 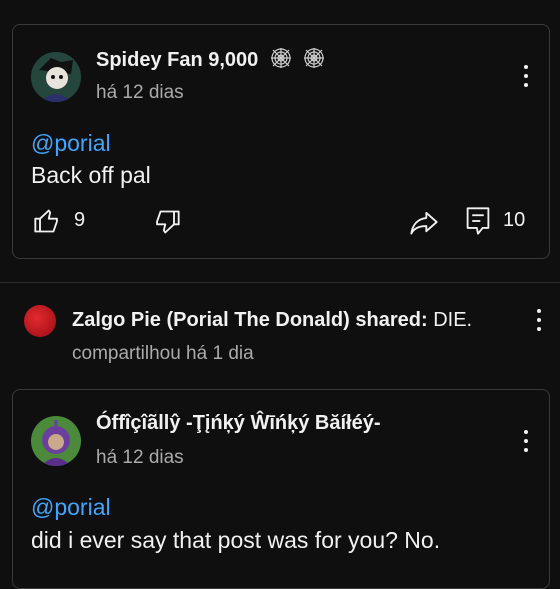 I want to click on share-button, so click(x=424, y=224).